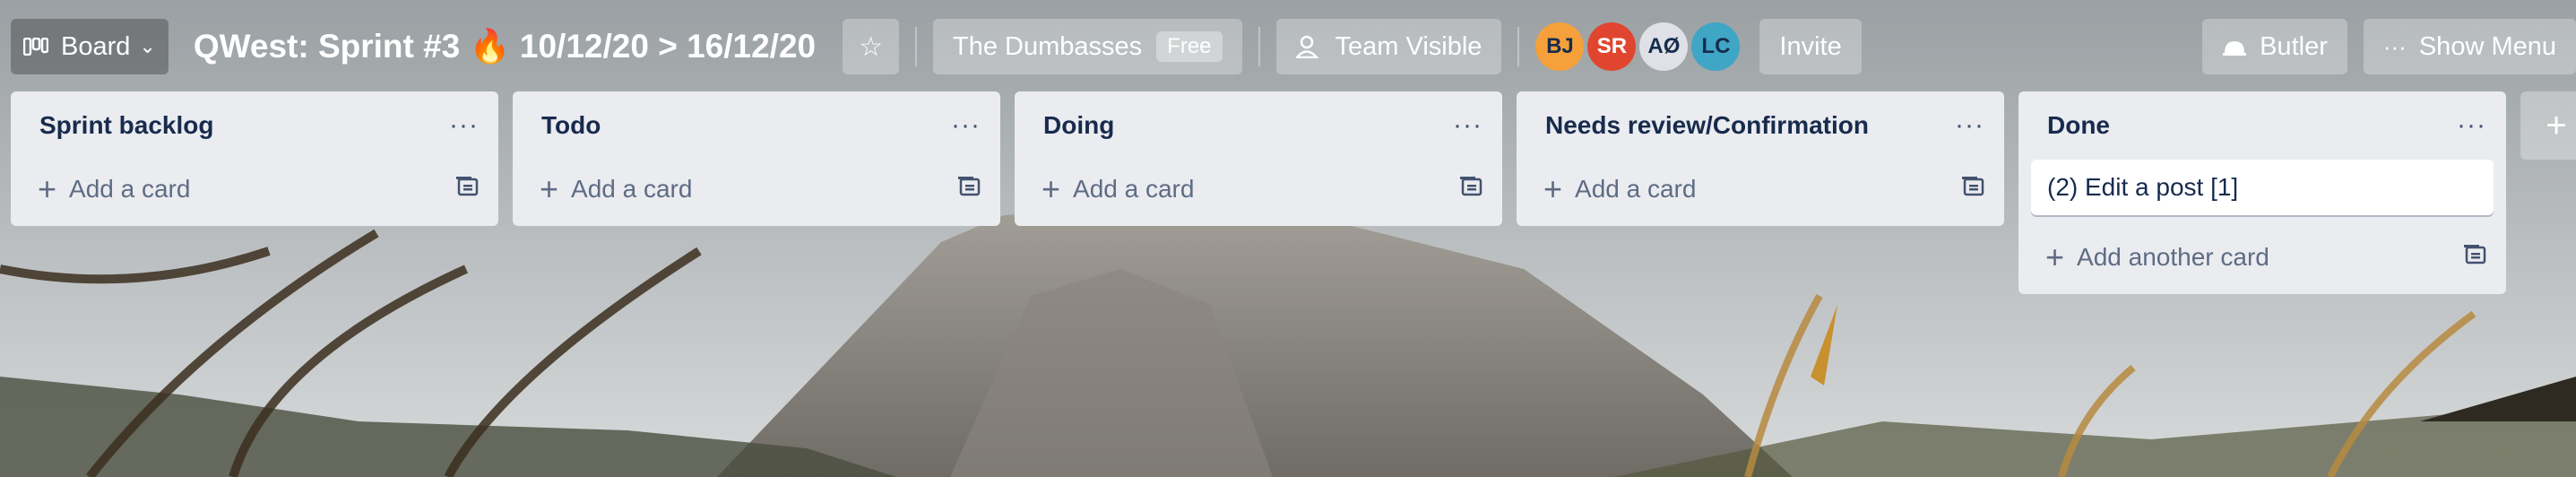 This screenshot has width=2576, height=477. I want to click on list-title: Todo, so click(571, 125).